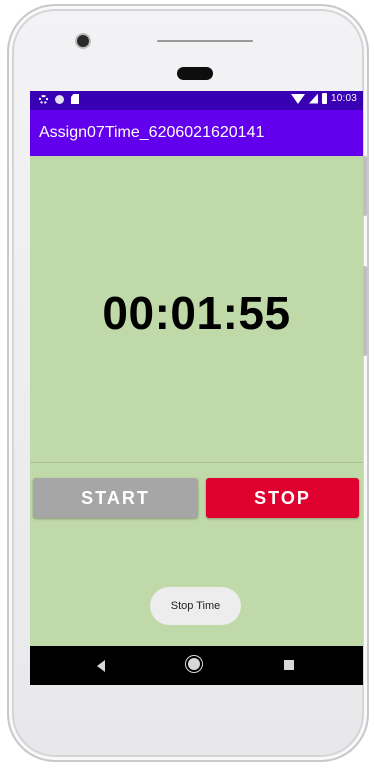  I want to click on circle-icon, so click(59, 99).